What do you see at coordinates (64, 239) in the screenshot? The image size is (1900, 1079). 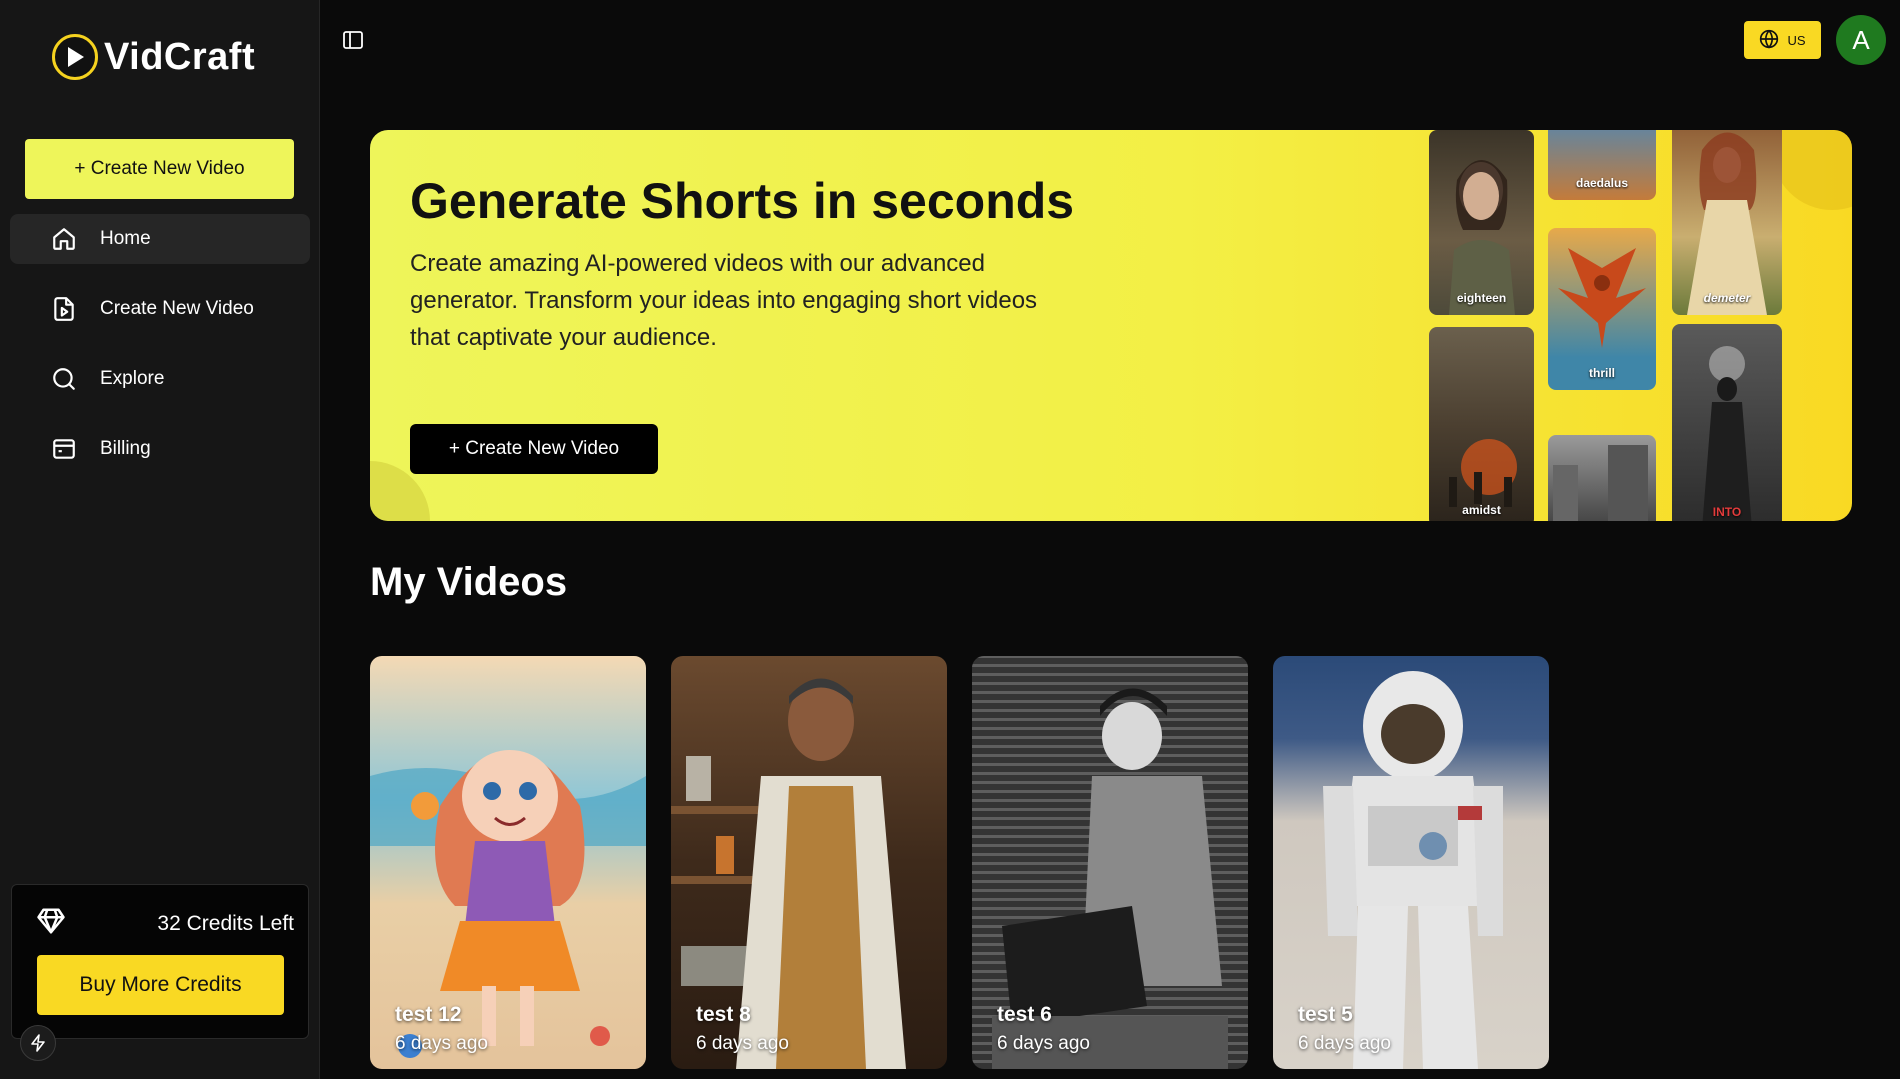 I see `home-icon` at bounding box center [64, 239].